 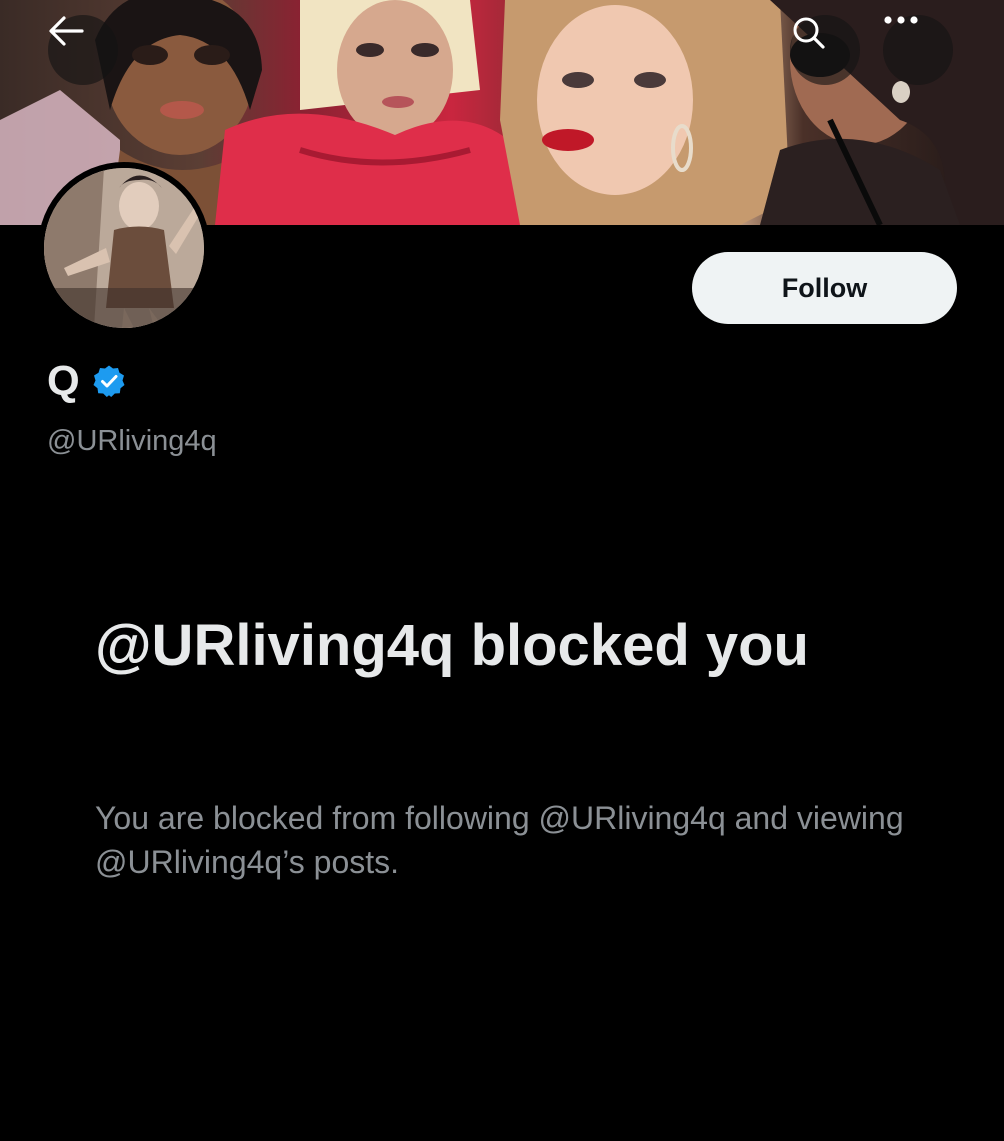 What do you see at coordinates (901, 20) in the screenshot?
I see `more-horizontal-icon` at bounding box center [901, 20].